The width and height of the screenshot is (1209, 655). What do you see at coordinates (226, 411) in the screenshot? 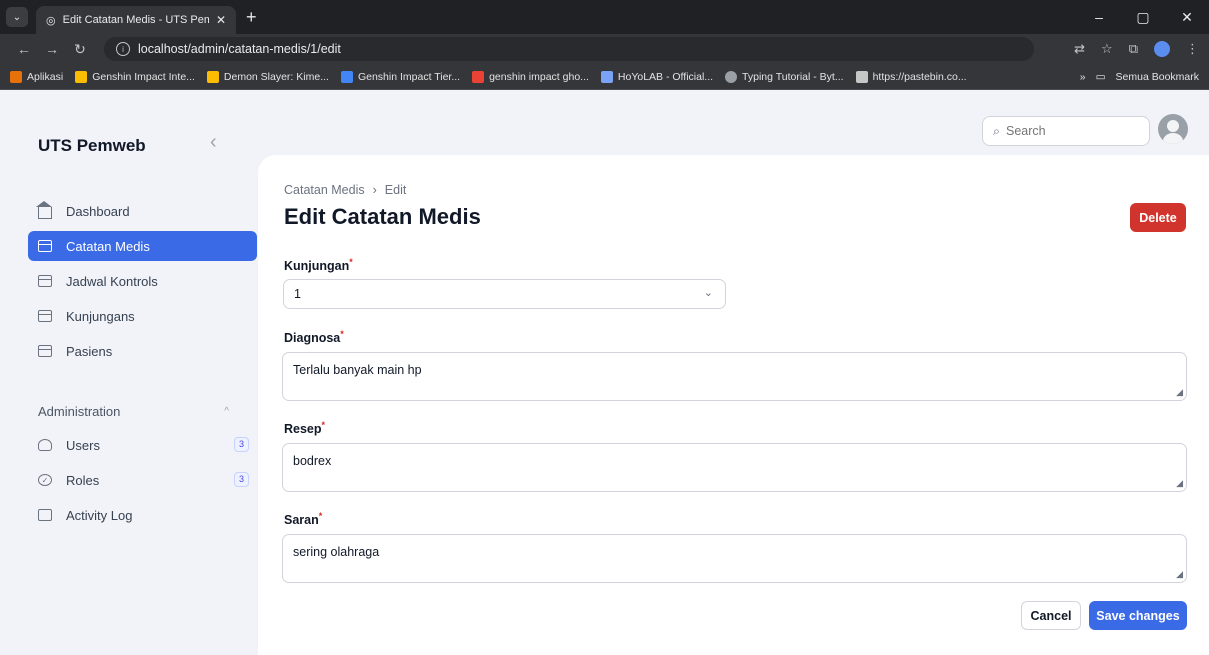
I see `chevron-up-icon: ^` at bounding box center [226, 411].